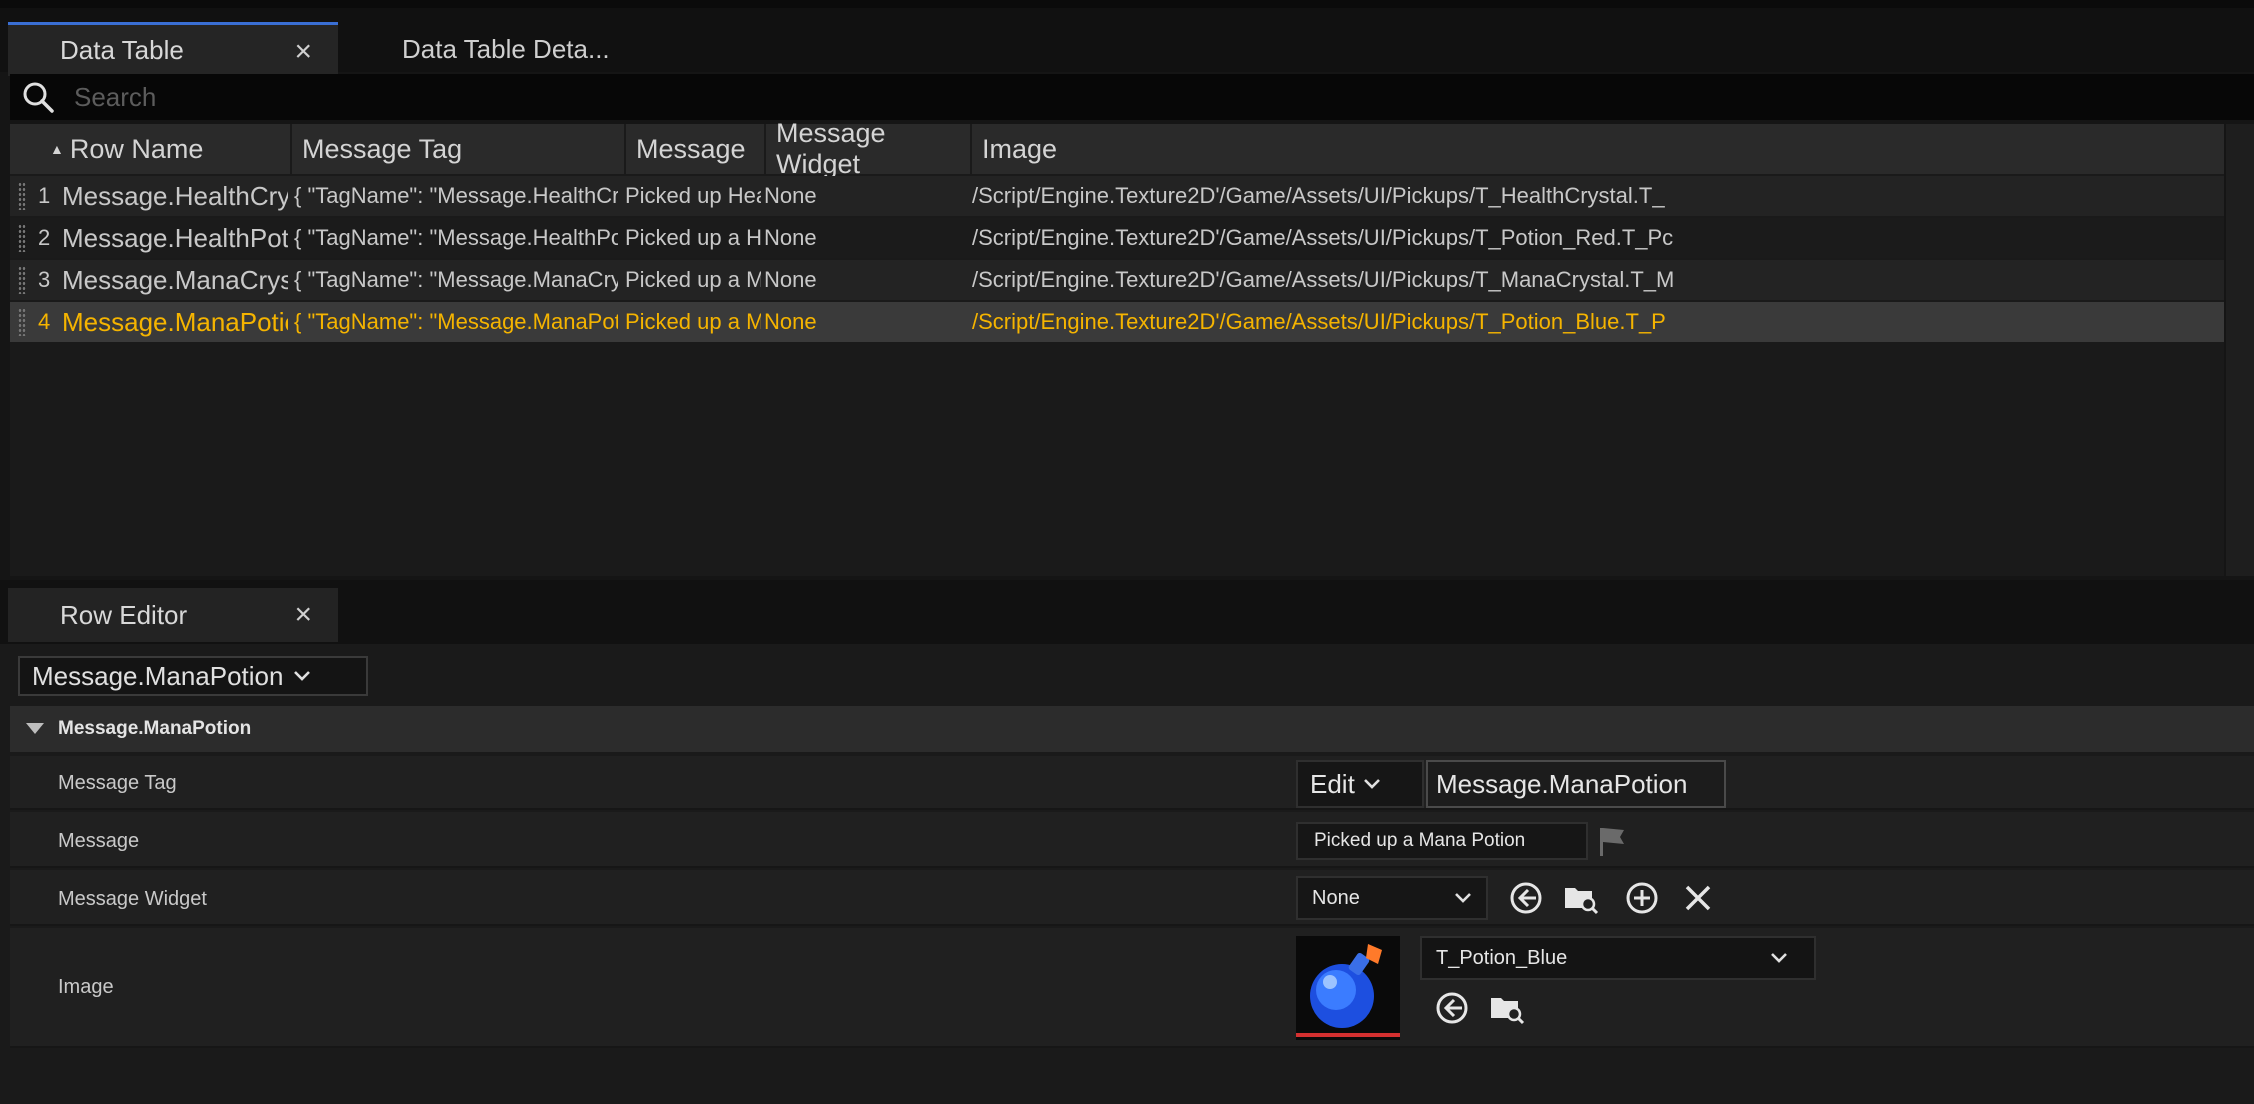  I want to click on row-name-cell: Message.HealthPotion, so click(175, 237).